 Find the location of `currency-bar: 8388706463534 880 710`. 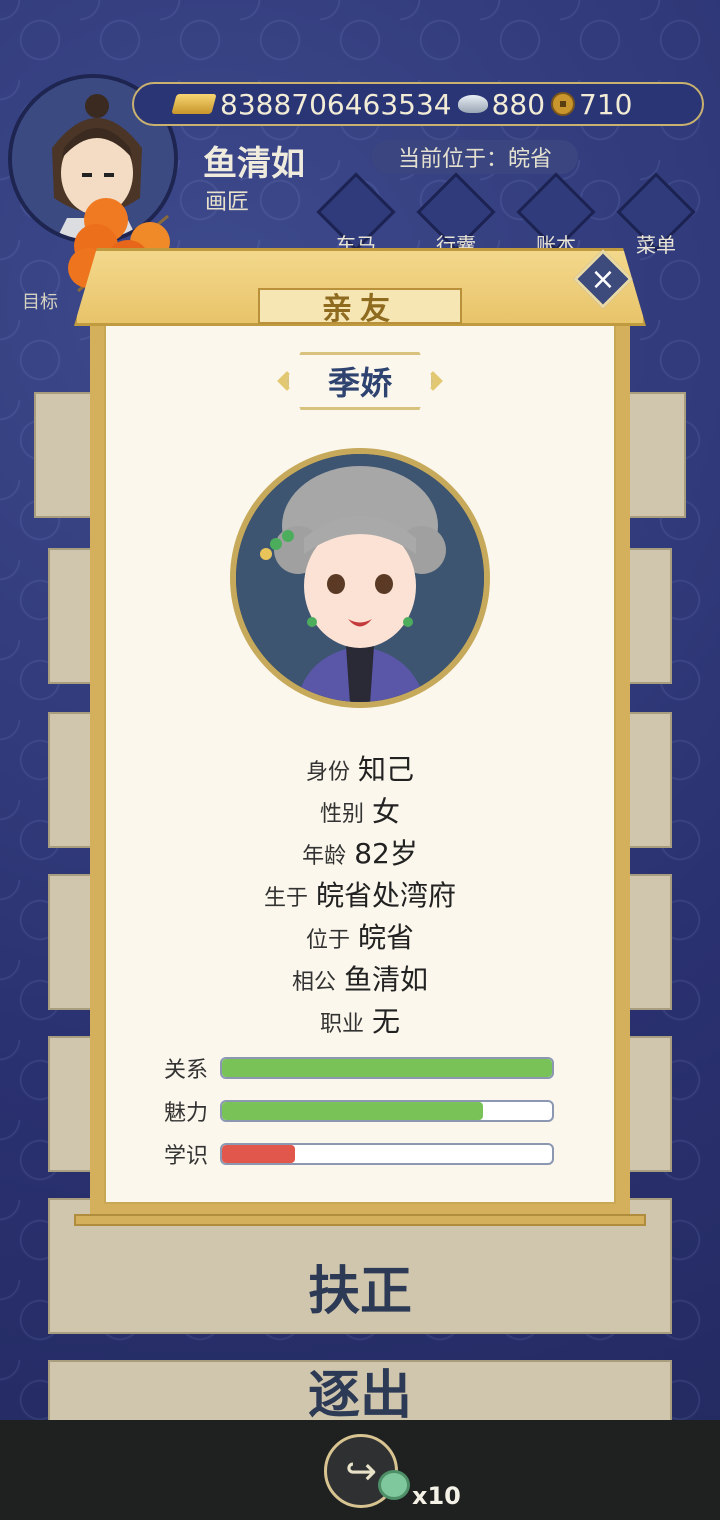

currency-bar: 8388706463534 880 710 is located at coordinates (418, 104).